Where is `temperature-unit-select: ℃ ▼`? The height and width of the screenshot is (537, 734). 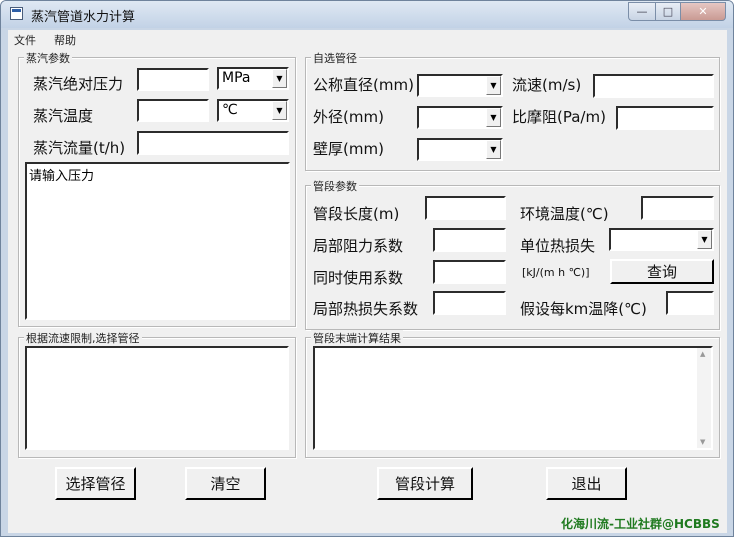 temperature-unit-select: ℃ ▼ is located at coordinates (253, 110).